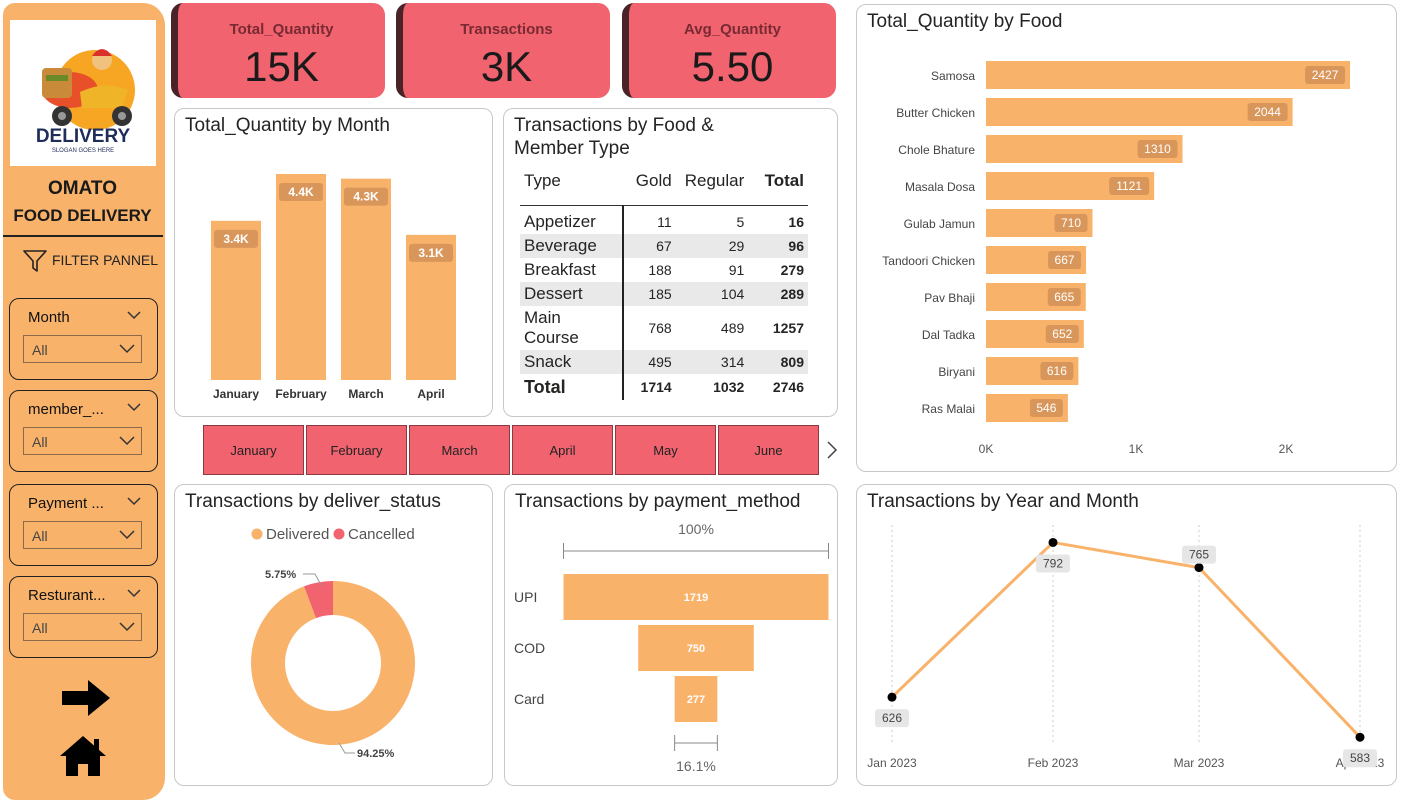  Describe the element at coordinates (562, 450) in the screenshot. I see `month-button-april: April` at that location.